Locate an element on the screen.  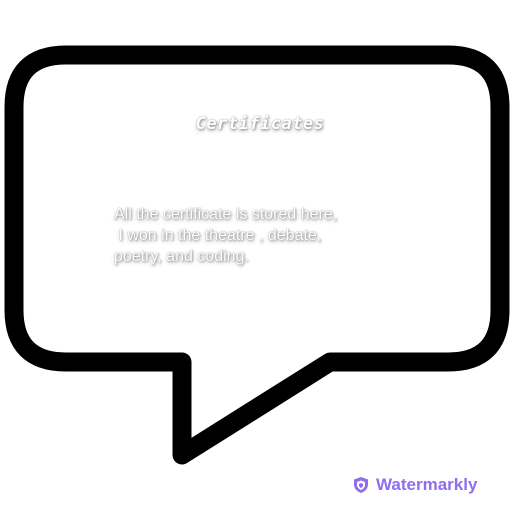
watermark: Watermarkly is located at coordinates (414, 485).